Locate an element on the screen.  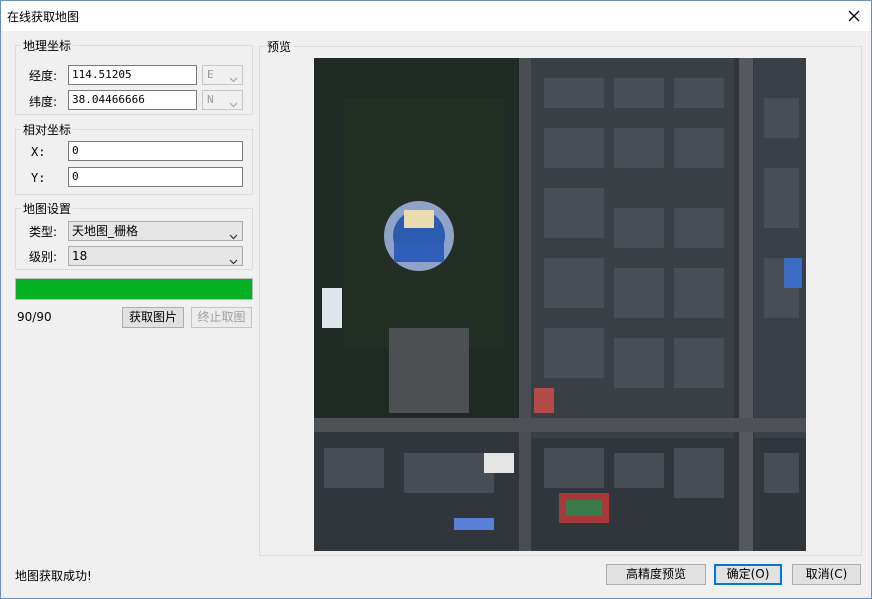
progress-bar is located at coordinates (134, 289).